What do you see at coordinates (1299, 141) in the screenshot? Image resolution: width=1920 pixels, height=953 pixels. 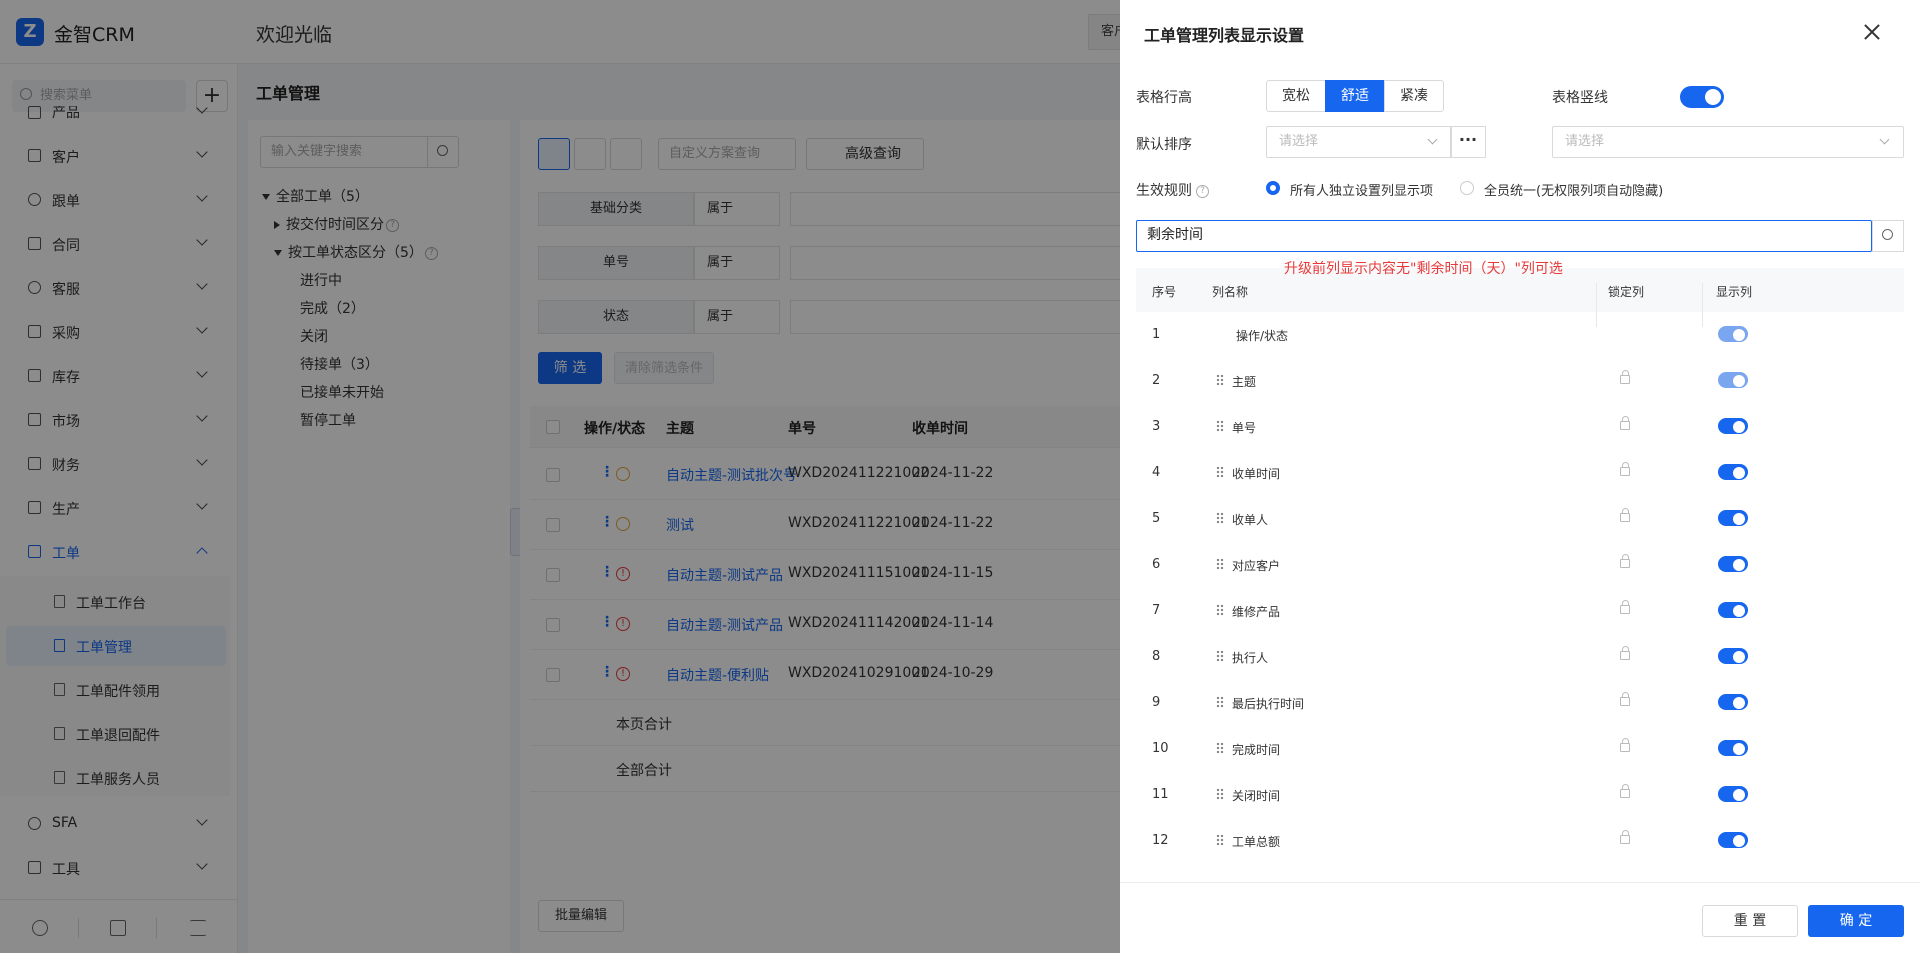 I see `select-placeholder: 请选择` at bounding box center [1299, 141].